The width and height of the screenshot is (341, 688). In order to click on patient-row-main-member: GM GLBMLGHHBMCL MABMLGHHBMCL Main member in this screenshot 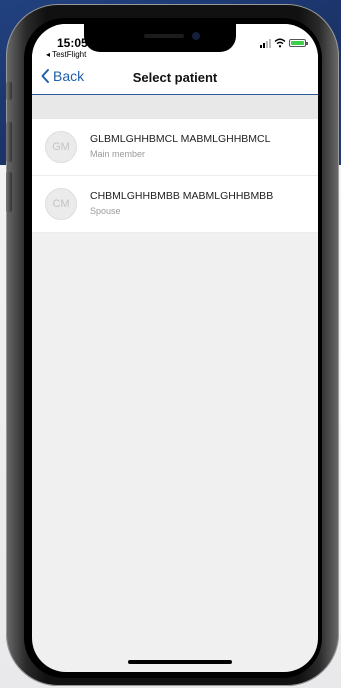, I will do `click(175, 147)`.